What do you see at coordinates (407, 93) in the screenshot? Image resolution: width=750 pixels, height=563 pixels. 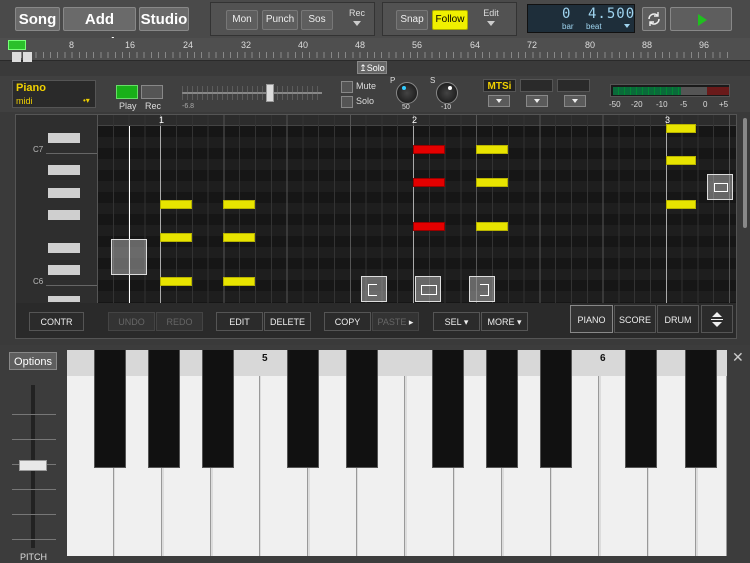 I see `pan-knob` at bounding box center [407, 93].